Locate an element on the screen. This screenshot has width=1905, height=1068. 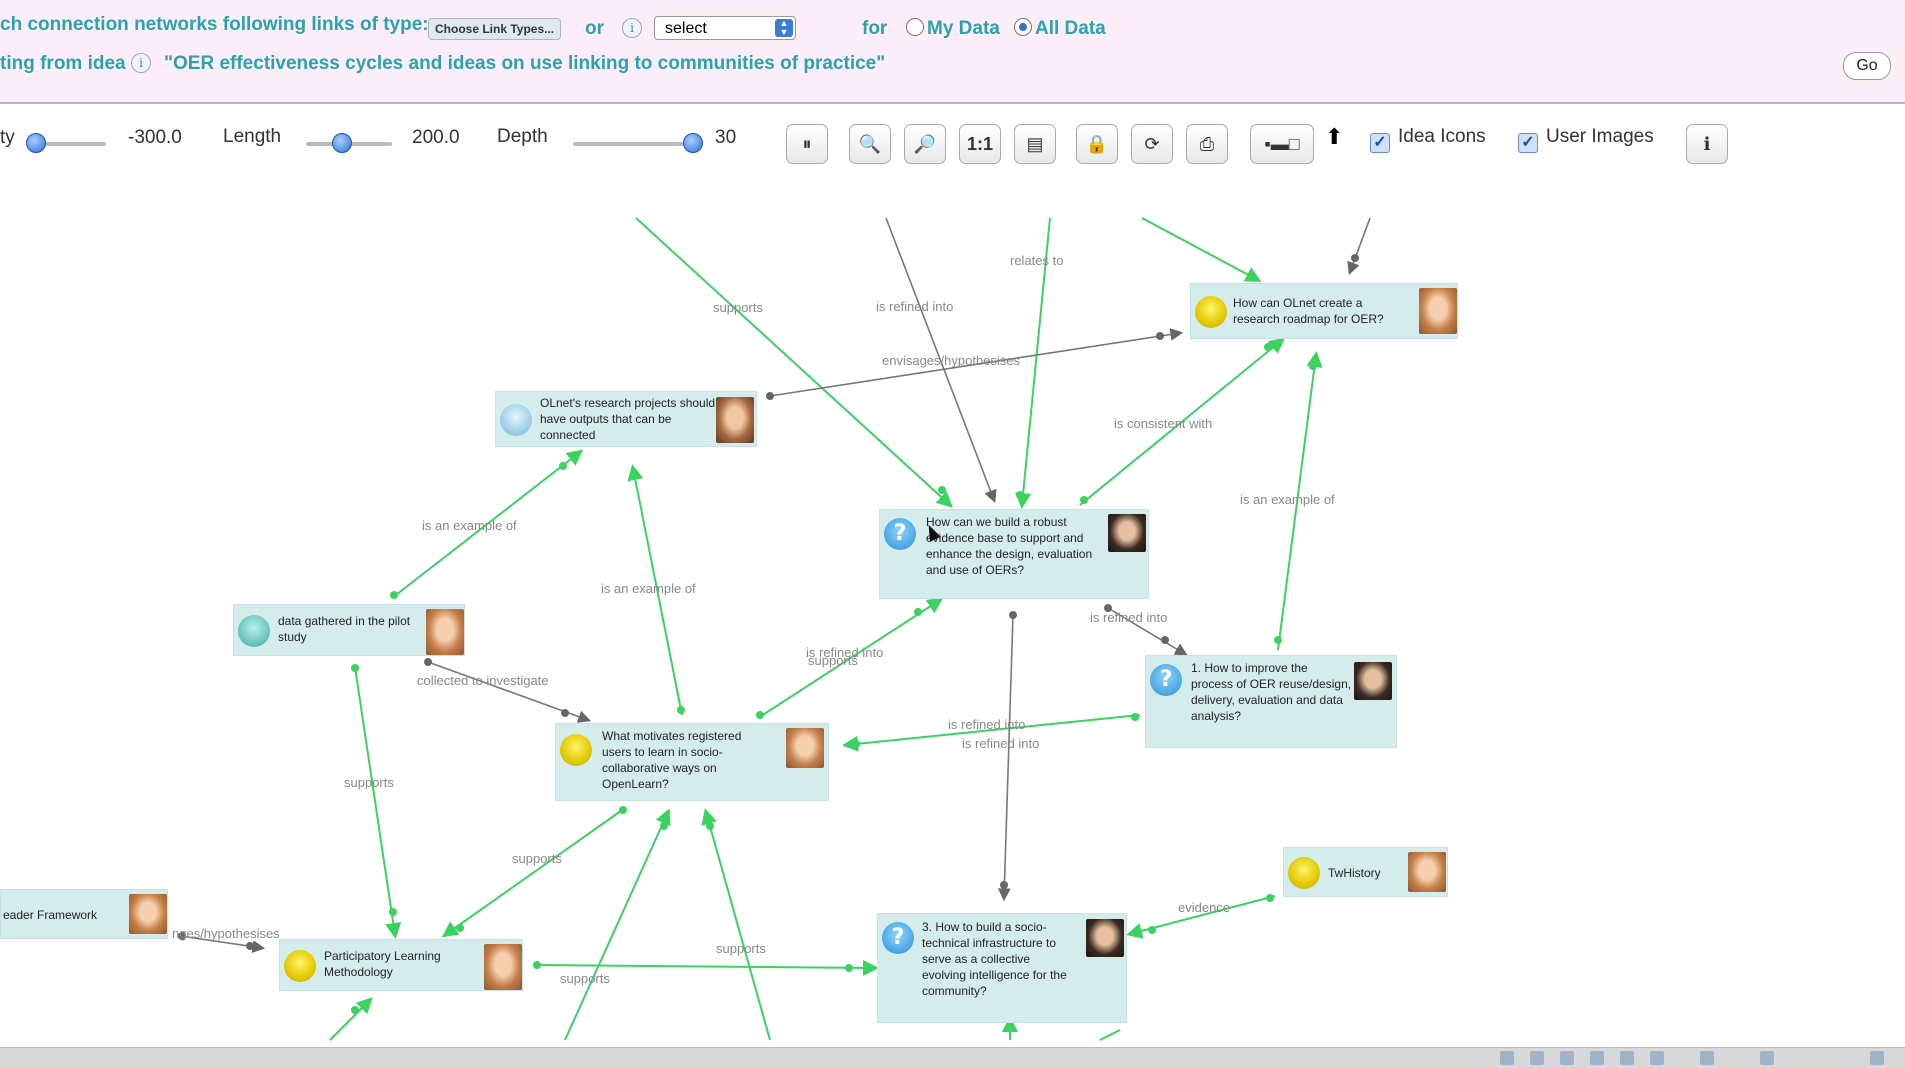
node-label: eader Framework is located at coordinates (50, 915).